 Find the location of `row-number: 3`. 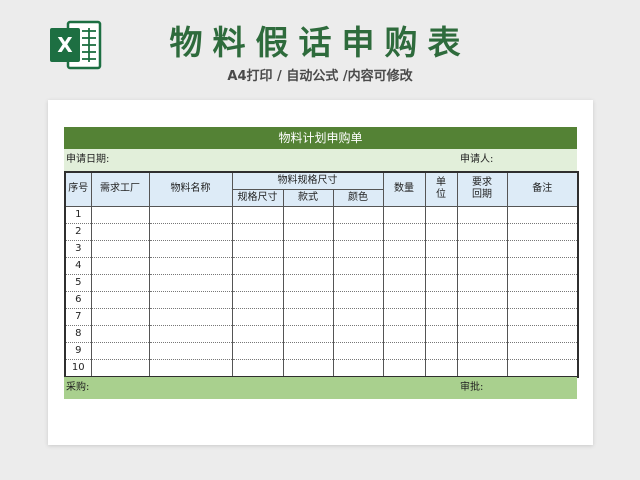

row-number: 3 is located at coordinates (78, 249).